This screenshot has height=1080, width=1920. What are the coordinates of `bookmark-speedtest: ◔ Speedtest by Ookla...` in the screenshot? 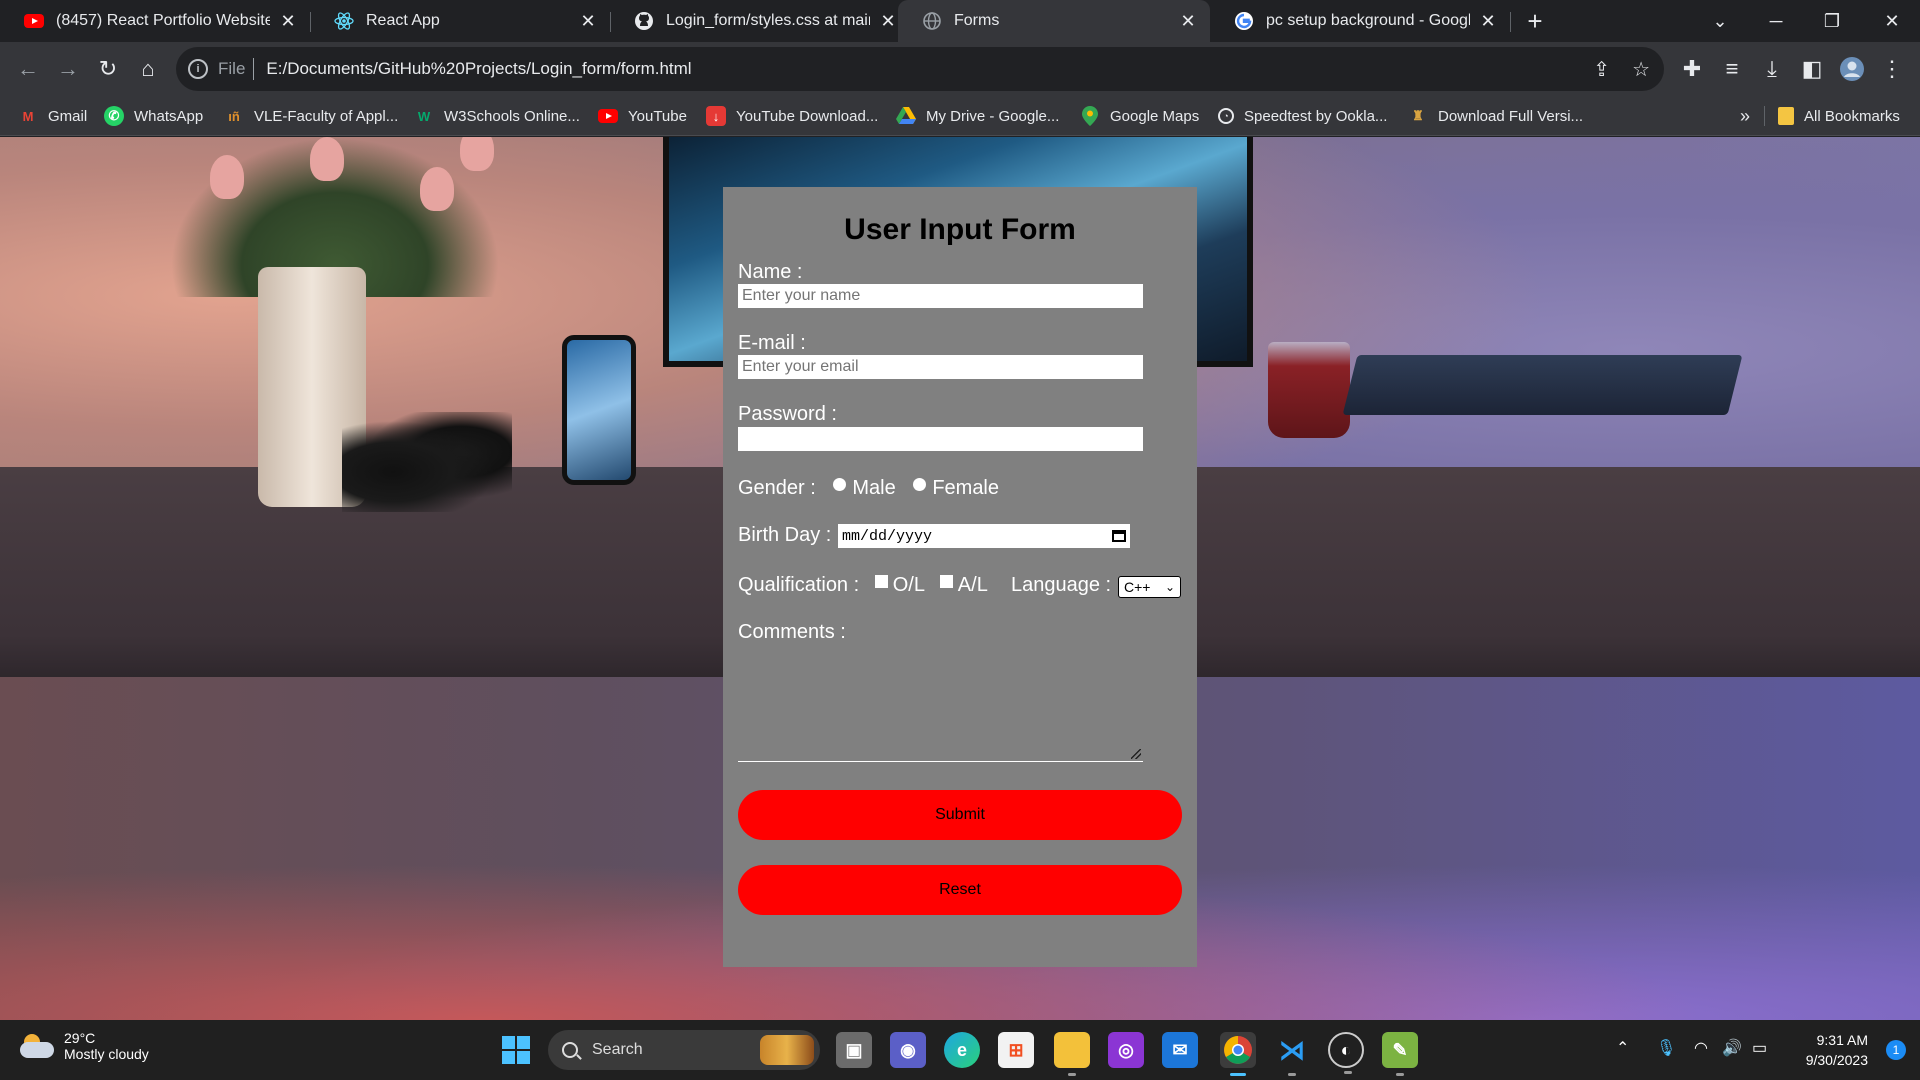 It's located at (1302, 116).